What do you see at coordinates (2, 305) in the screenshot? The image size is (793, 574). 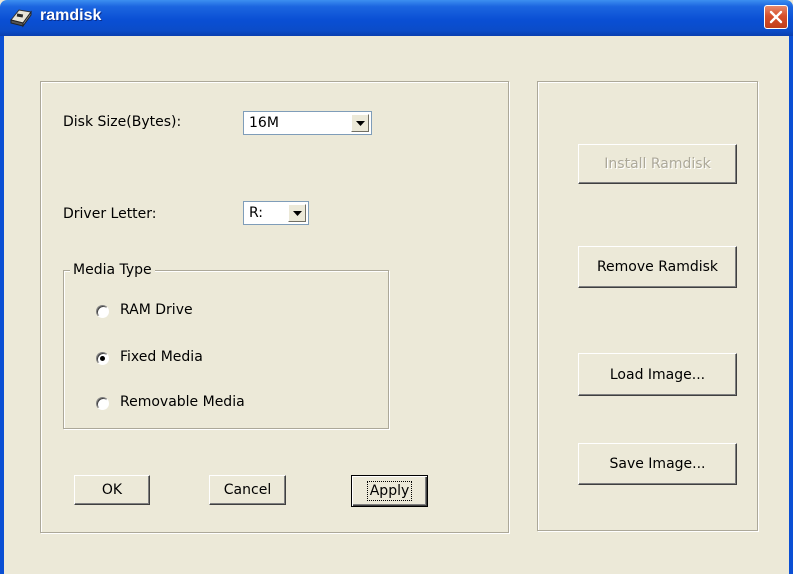 I see `window-frame-left` at bounding box center [2, 305].